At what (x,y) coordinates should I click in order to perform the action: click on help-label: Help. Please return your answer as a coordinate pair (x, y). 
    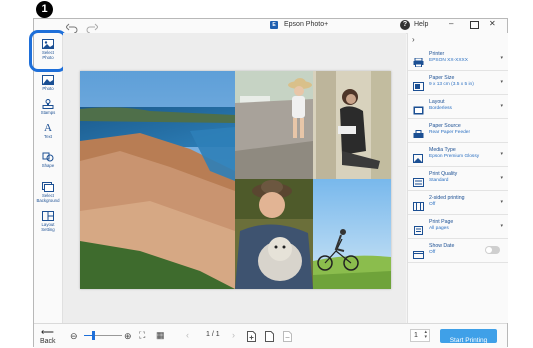
    Looking at the image, I should click on (421, 24).